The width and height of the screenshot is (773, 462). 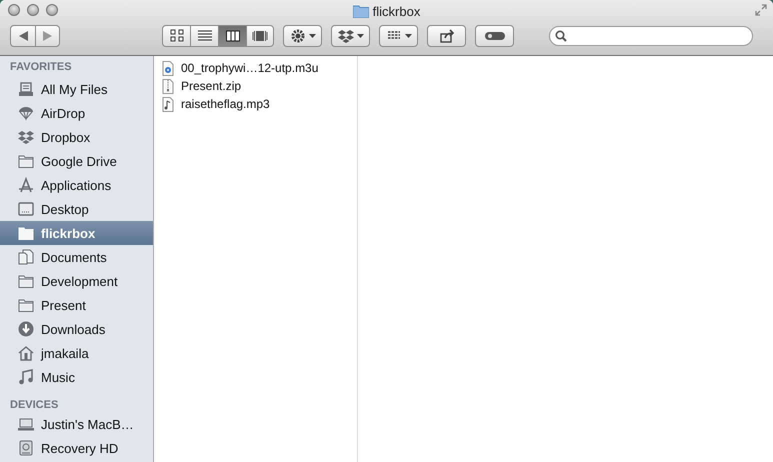 I want to click on sidebar-item: jmakaila, so click(x=76, y=353).